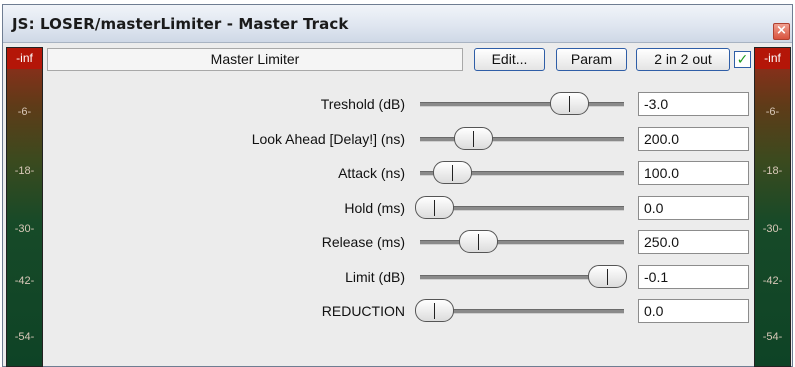  Describe the element at coordinates (328, 139) in the screenshot. I see `param-label: Look Ahead [Delay!] (ns)` at that location.